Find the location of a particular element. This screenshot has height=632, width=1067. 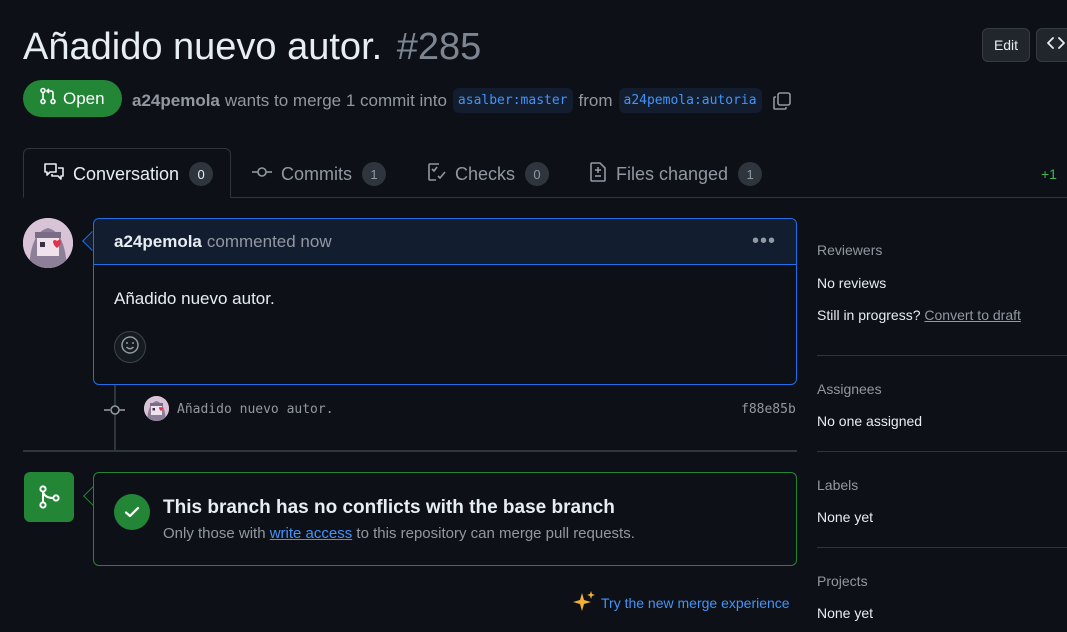

convert-to-draft-link: Convert to draft is located at coordinates (972, 315).